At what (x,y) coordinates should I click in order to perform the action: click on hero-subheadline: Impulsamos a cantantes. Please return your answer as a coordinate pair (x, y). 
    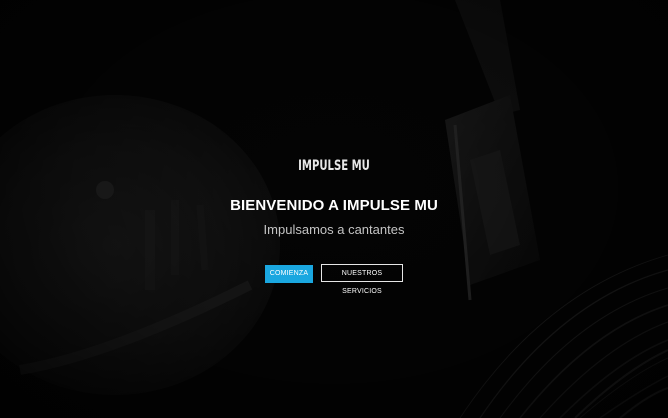
    Looking at the image, I should click on (334, 229).